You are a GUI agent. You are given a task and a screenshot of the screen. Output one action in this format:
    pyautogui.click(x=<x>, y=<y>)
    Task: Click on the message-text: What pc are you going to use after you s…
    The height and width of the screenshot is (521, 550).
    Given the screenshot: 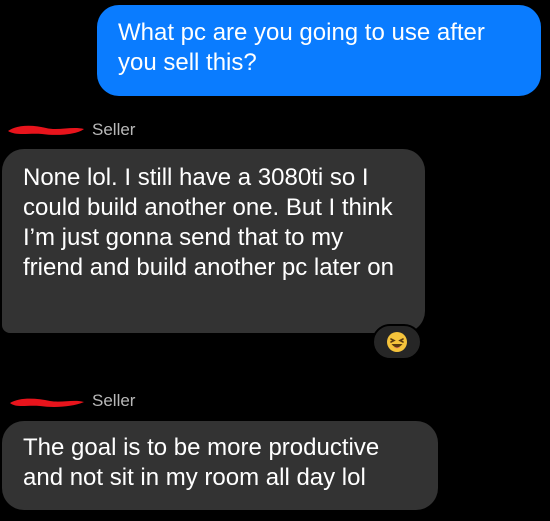 What is the action you would take?
    pyautogui.click(x=301, y=47)
    